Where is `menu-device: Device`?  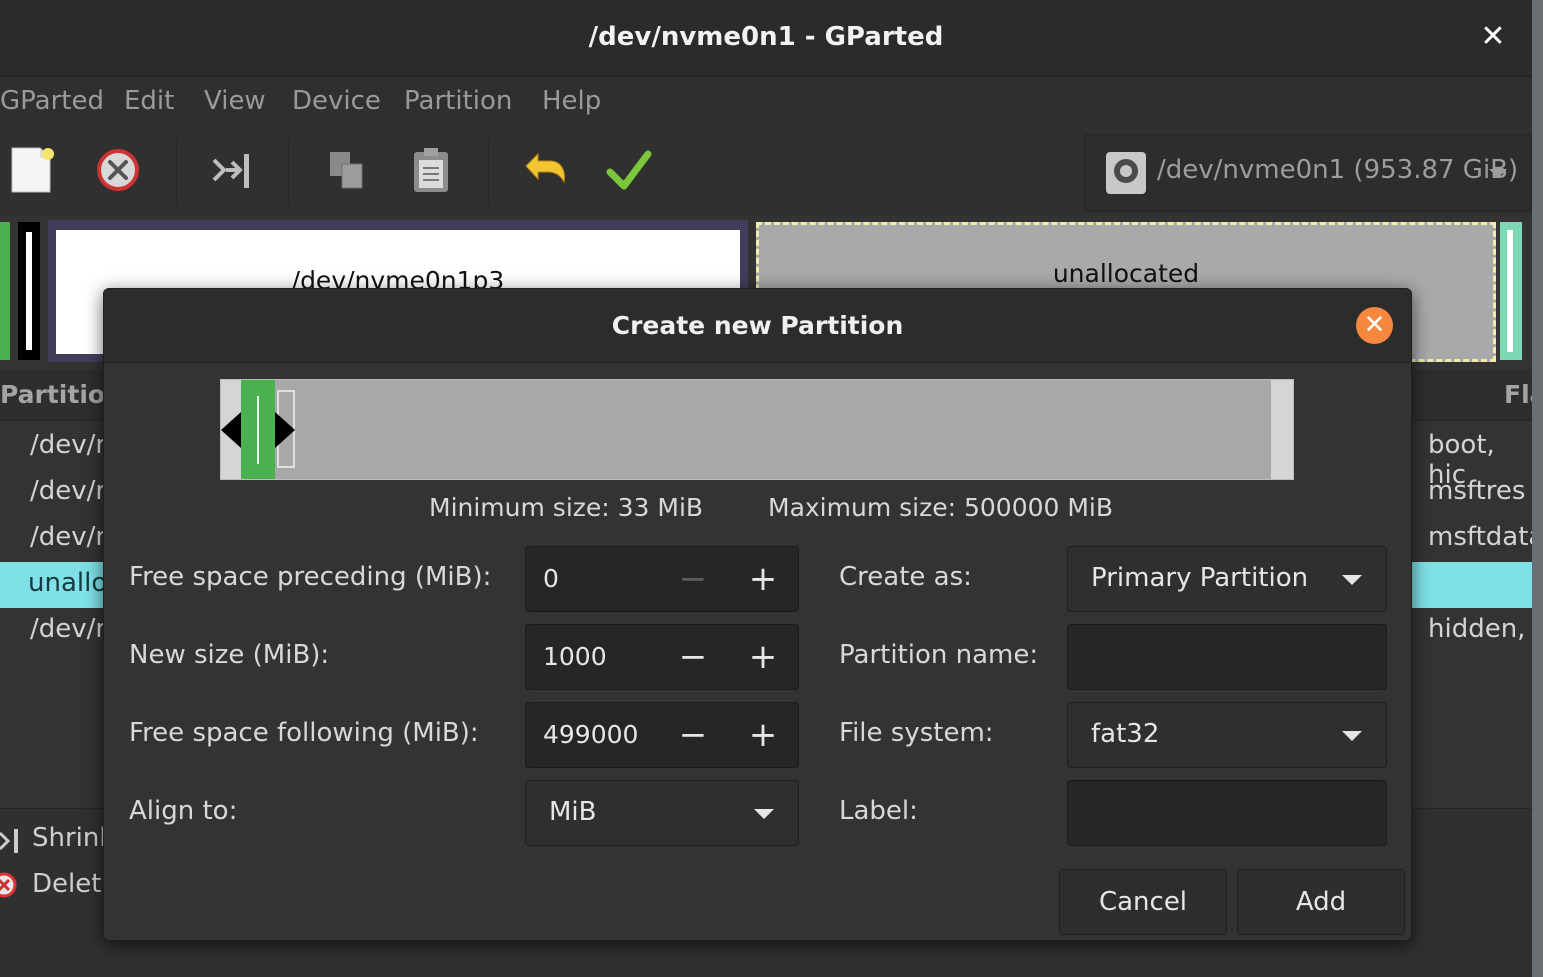
menu-device: Device is located at coordinates (336, 101).